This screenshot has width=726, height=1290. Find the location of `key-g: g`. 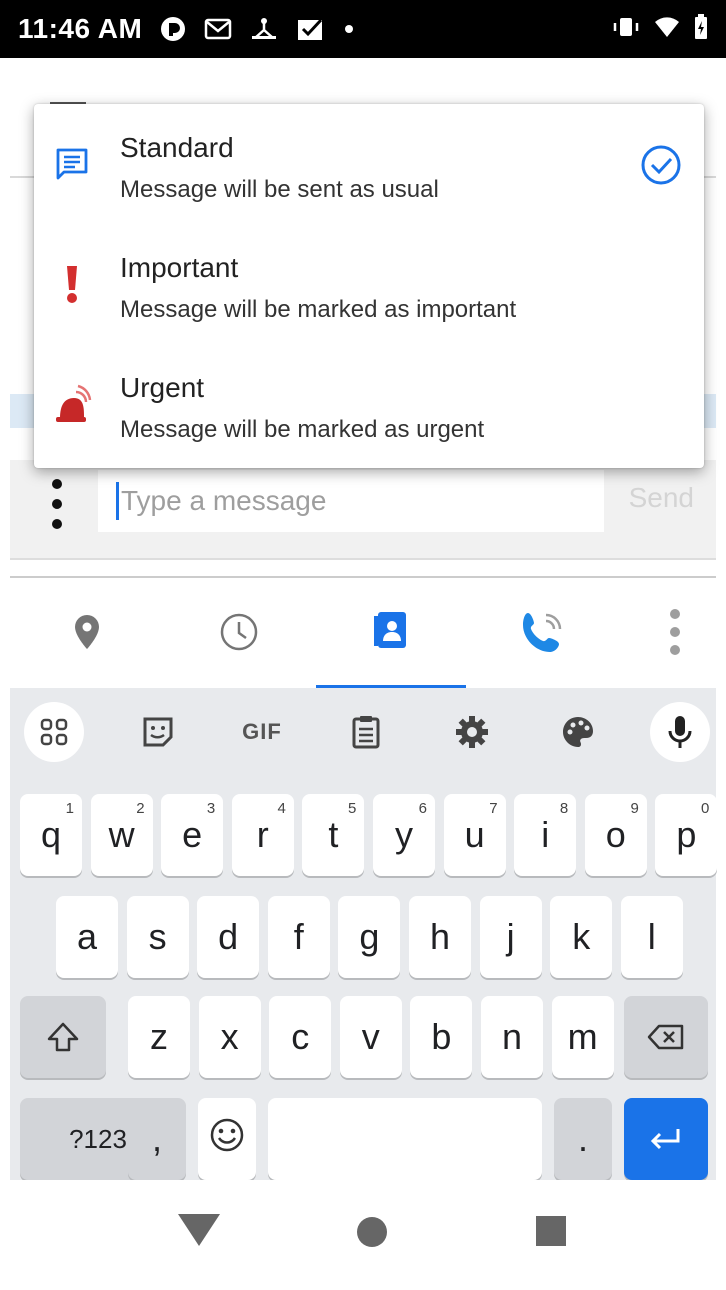

key-g: g is located at coordinates (369, 937).